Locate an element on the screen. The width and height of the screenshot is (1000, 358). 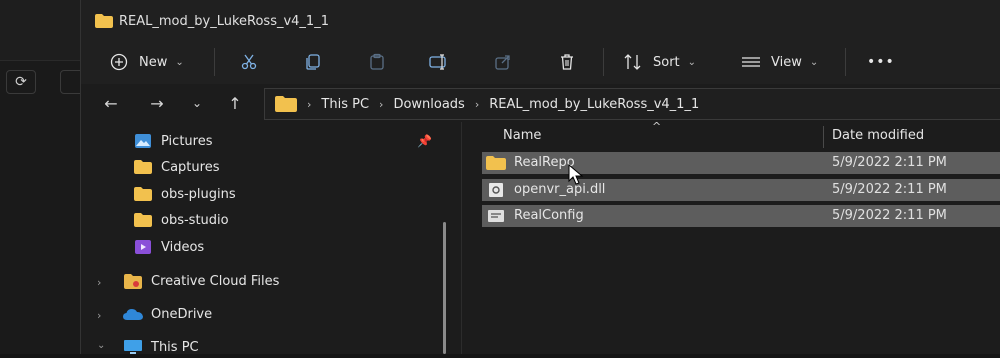
sort-label: Sort is located at coordinates (666, 62).